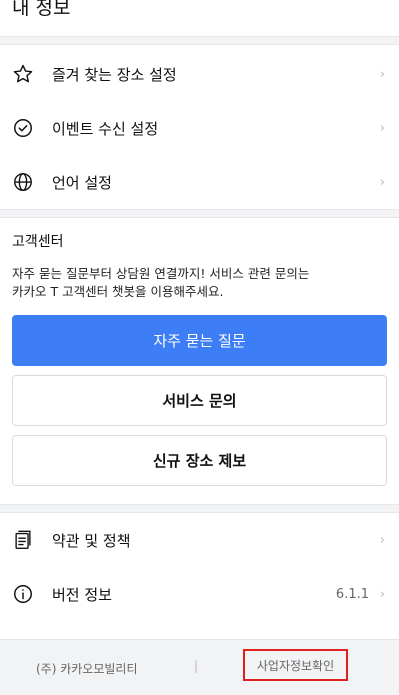 The height and width of the screenshot is (695, 399). What do you see at coordinates (23, 74) in the screenshot?
I see `star-outline-icon` at bounding box center [23, 74].